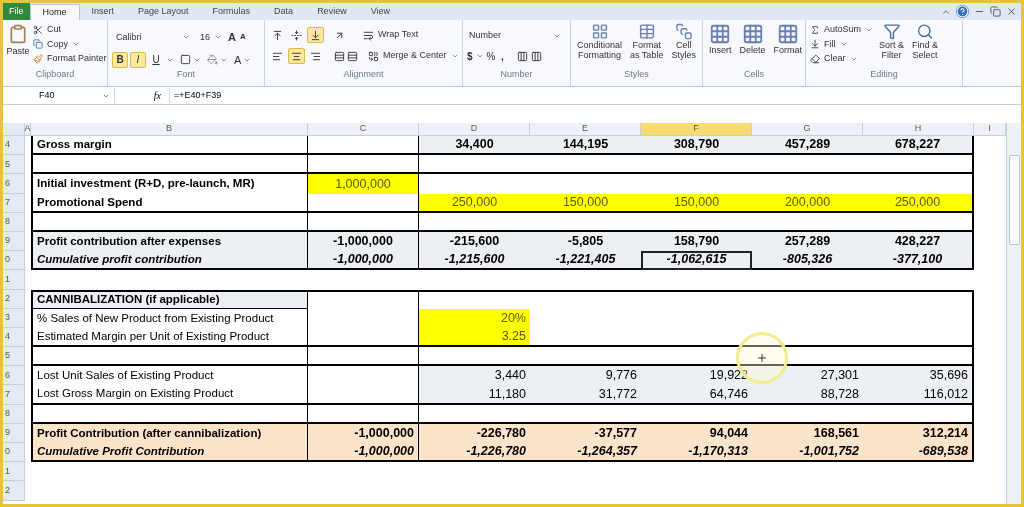  What do you see at coordinates (842, 59) in the screenshot?
I see `editing-button: Clear` at bounding box center [842, 59].